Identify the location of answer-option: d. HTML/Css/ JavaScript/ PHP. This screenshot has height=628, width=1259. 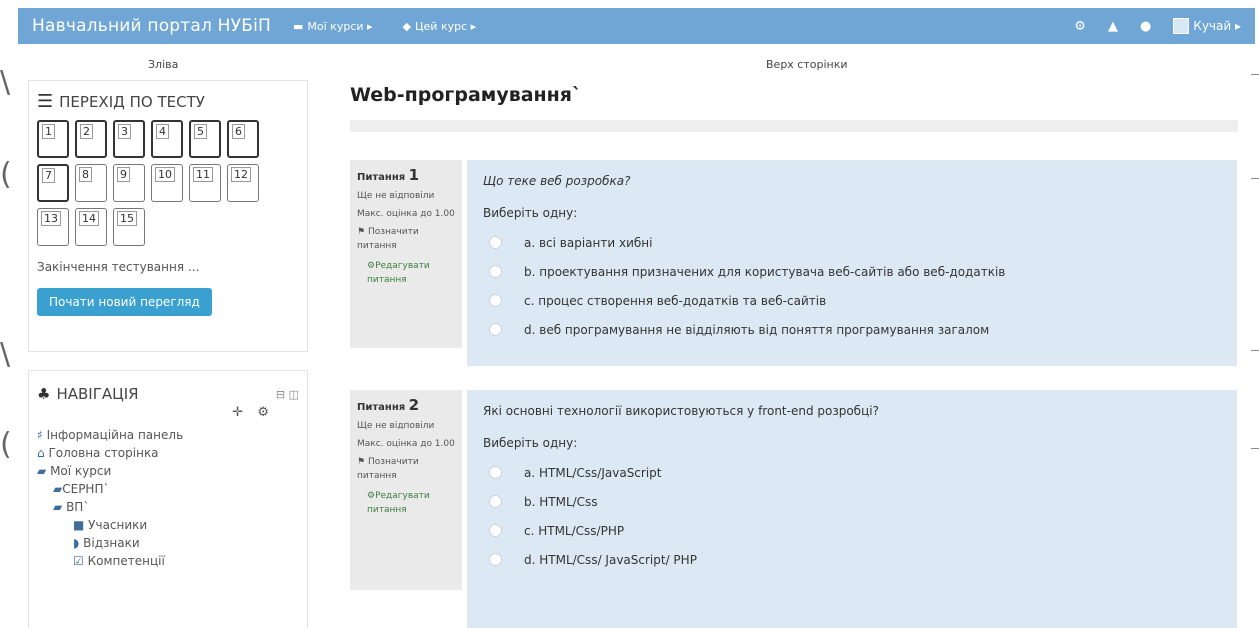
(852, 559).